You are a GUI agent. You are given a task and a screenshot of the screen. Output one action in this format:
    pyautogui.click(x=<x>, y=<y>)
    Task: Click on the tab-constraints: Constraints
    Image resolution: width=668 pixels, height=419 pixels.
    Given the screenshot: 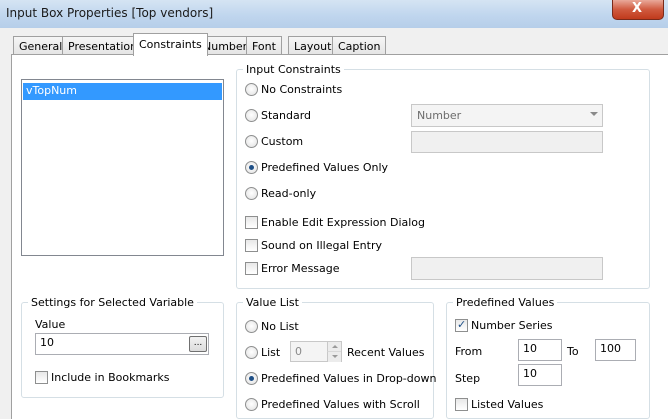 What is the action you would take?
    pyautogui.click(x=170, y=44)
    